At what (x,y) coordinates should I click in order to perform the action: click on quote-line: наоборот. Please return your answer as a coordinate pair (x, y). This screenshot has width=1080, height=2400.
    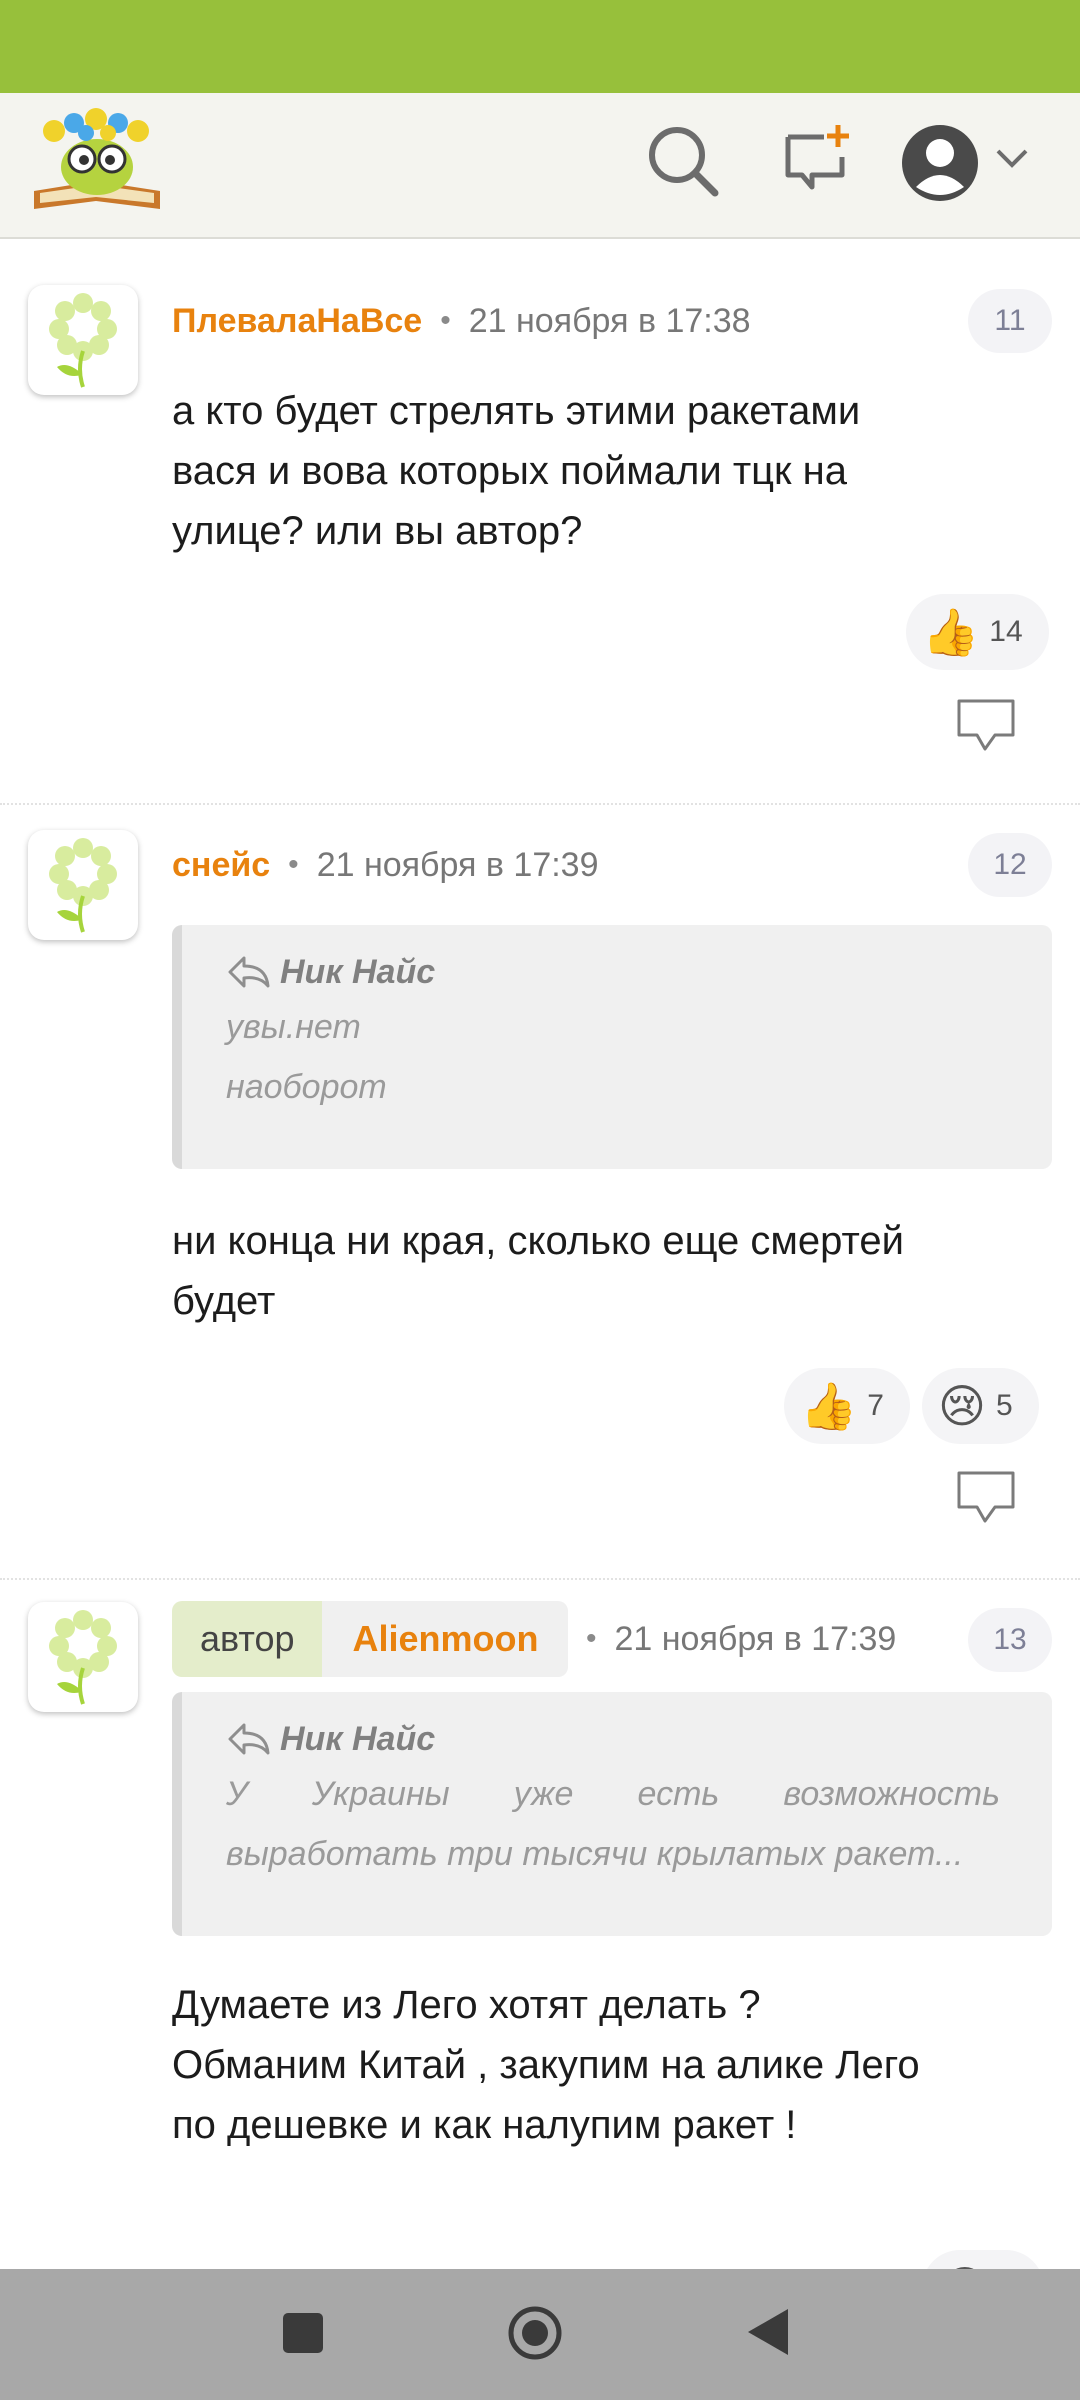
    Looking at the image, I should click on (306, 1087).